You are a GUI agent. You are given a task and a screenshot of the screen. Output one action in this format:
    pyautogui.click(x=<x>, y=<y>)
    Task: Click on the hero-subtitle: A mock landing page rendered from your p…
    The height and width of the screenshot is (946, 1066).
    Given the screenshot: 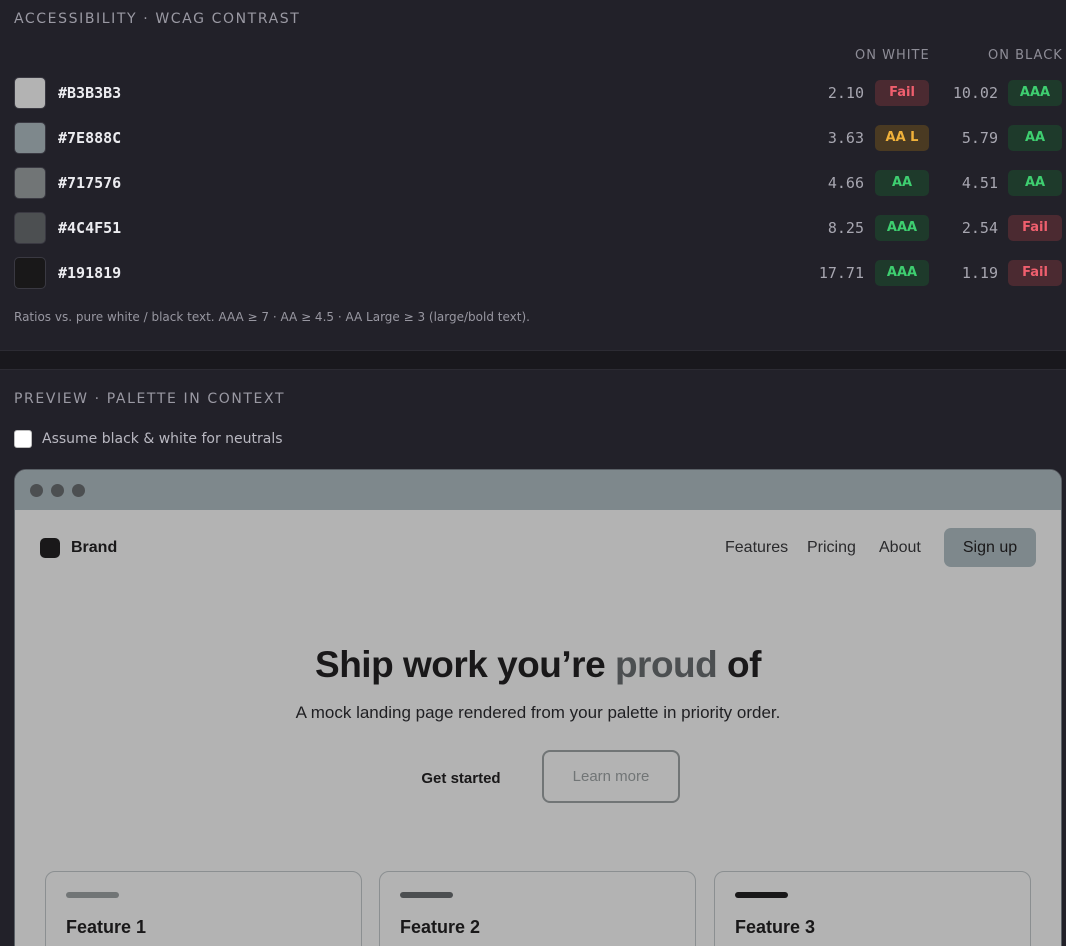 What is the action you would take?
    pyautogui.click(x=538, y=712)
    